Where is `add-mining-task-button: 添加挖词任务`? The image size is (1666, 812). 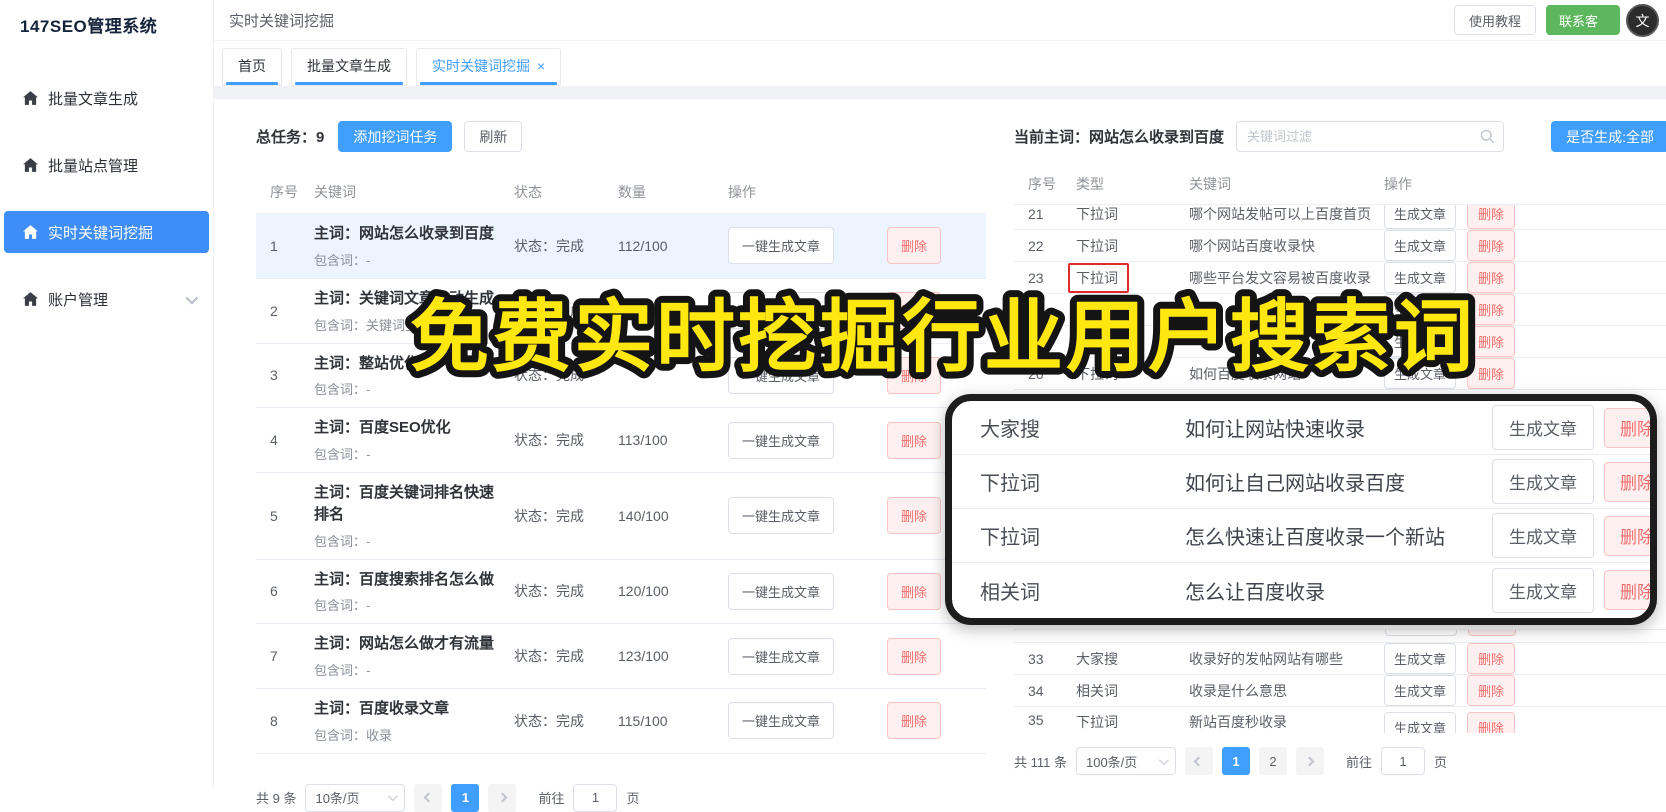
add-mining-task-button: 添加挖词任务 is located at coordinates (395, 136).